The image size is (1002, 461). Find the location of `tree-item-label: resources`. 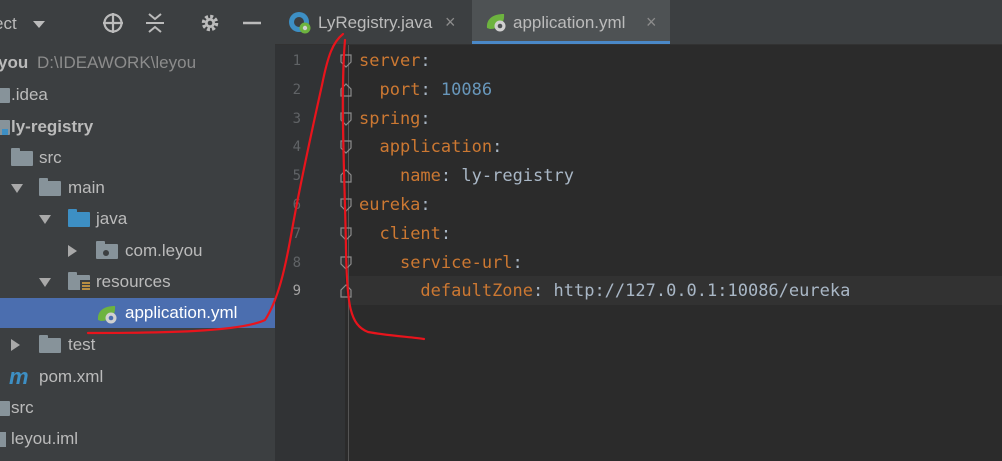

tree-item-label: resources is located at coordinates (133, 281).